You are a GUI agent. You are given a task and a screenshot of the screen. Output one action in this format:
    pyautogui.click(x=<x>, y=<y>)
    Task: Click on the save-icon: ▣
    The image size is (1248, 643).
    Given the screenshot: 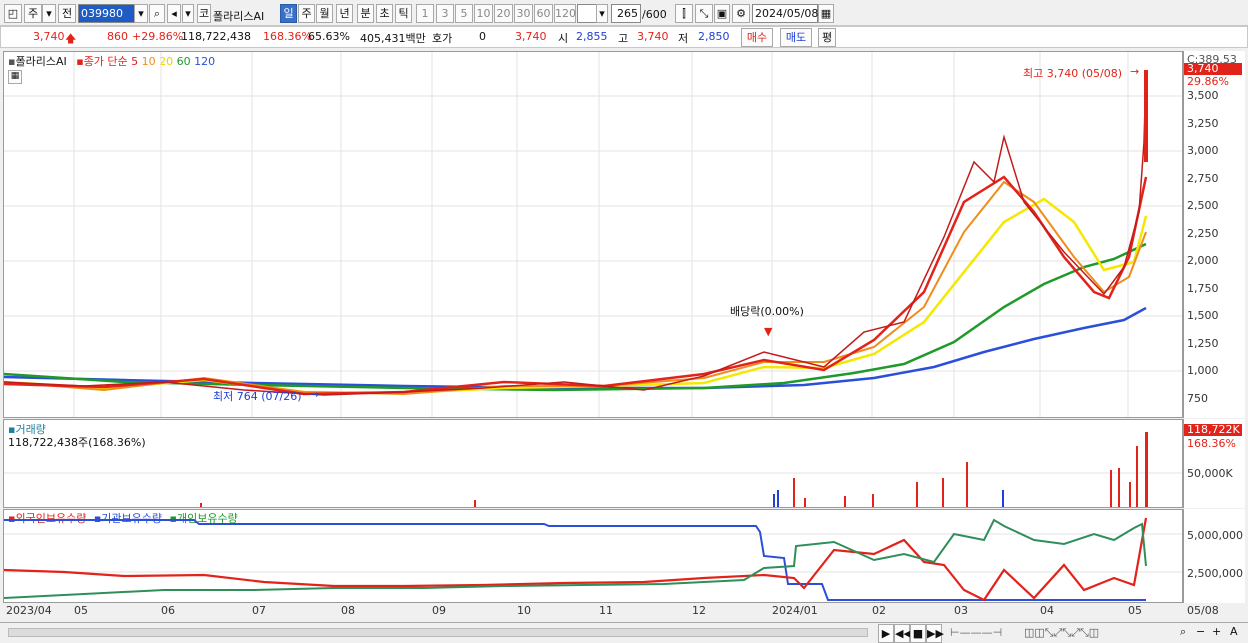 What is the action you would take?
    pyautogui.click(x=722, y=13)
    